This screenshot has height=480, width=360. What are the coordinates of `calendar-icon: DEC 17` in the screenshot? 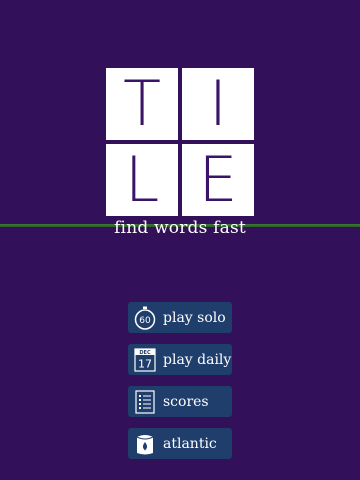 It's located at (145, 359).